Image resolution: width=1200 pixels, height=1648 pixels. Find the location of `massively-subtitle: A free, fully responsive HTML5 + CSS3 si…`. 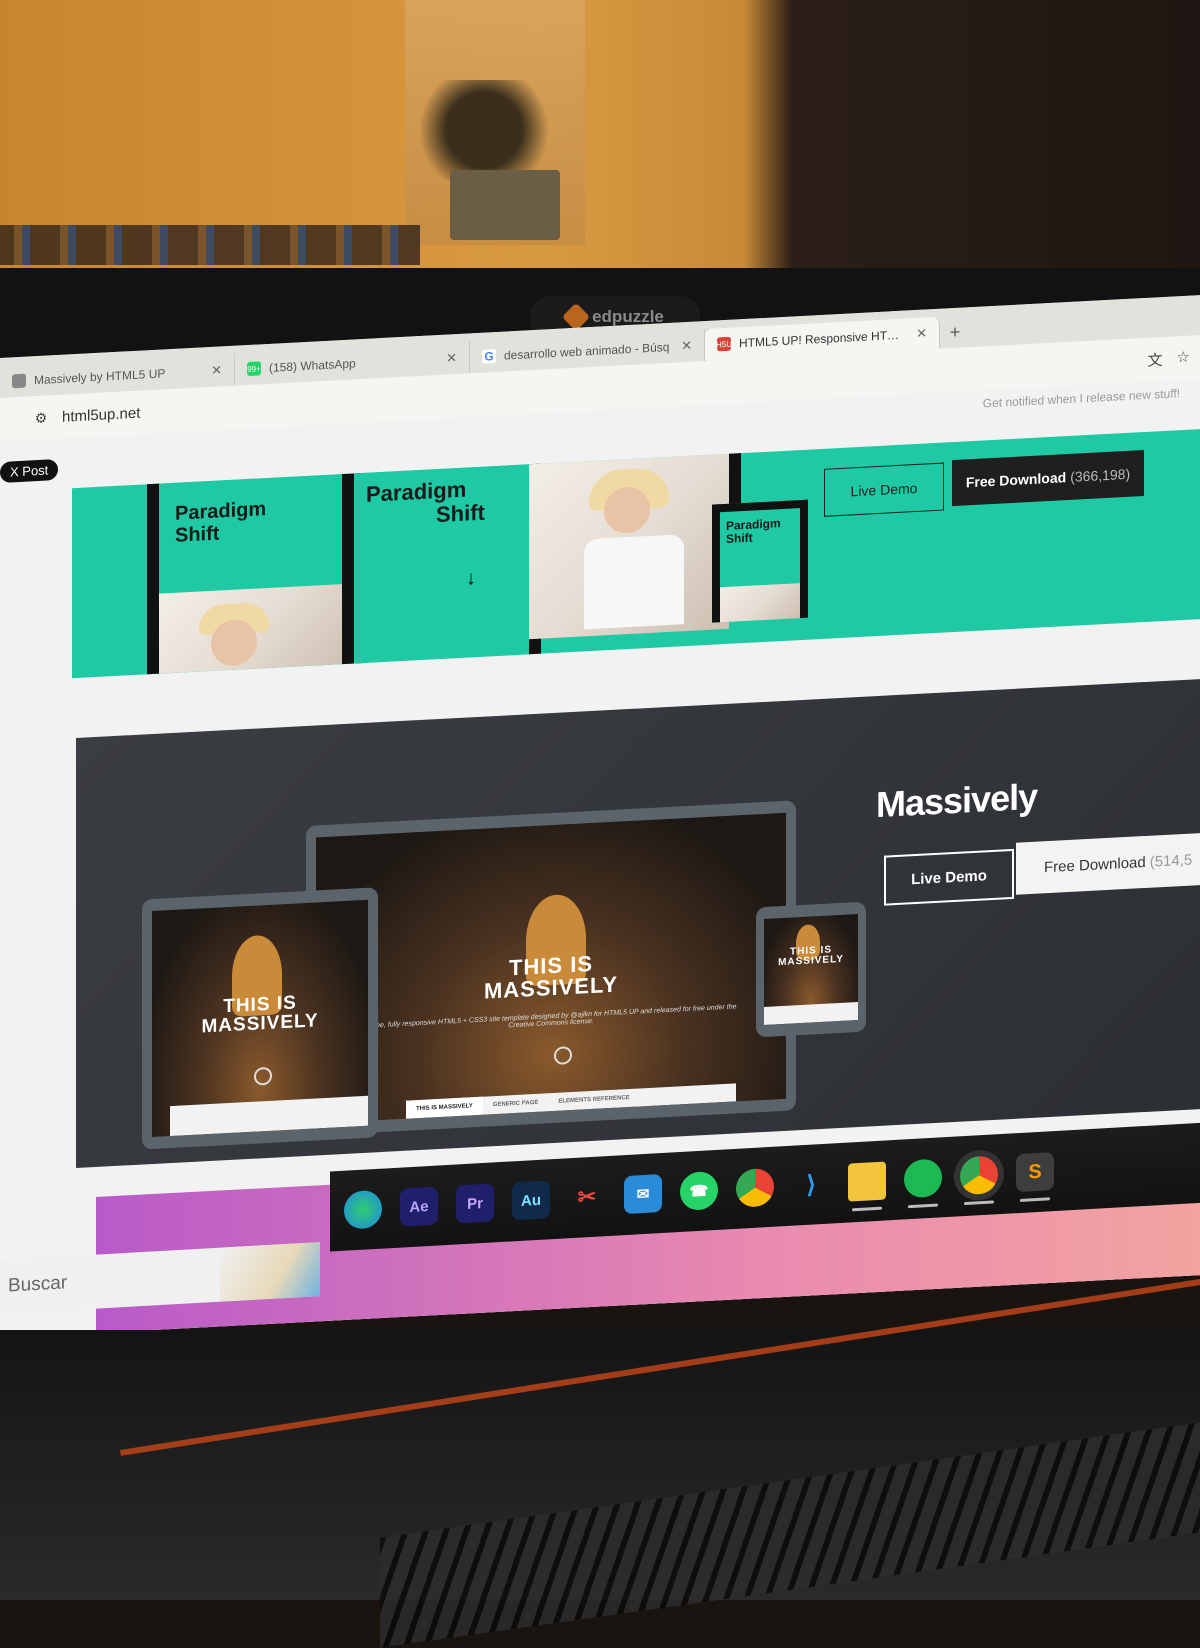

massively-subtitle: A free, fully responsive HTML5 + CSS3 si… is located at coordinates (551, 1016).